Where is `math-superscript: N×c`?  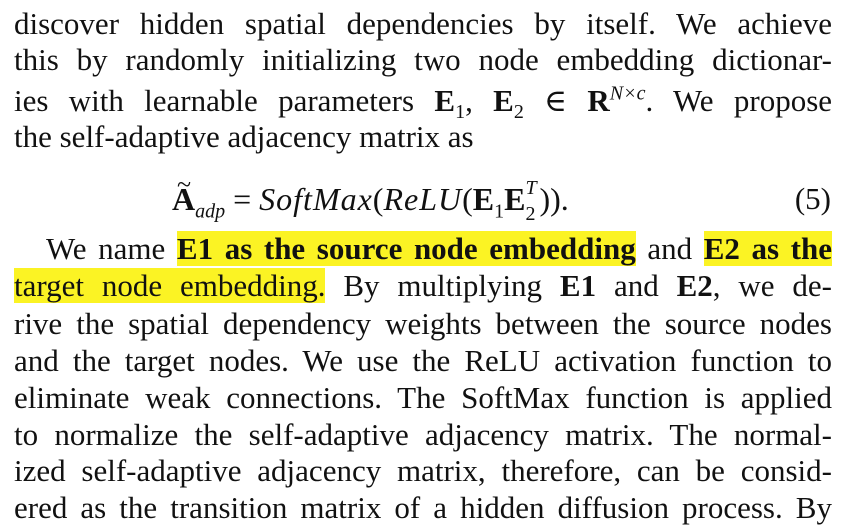
math-superscript: N×c is located at coordinates (627, 94).